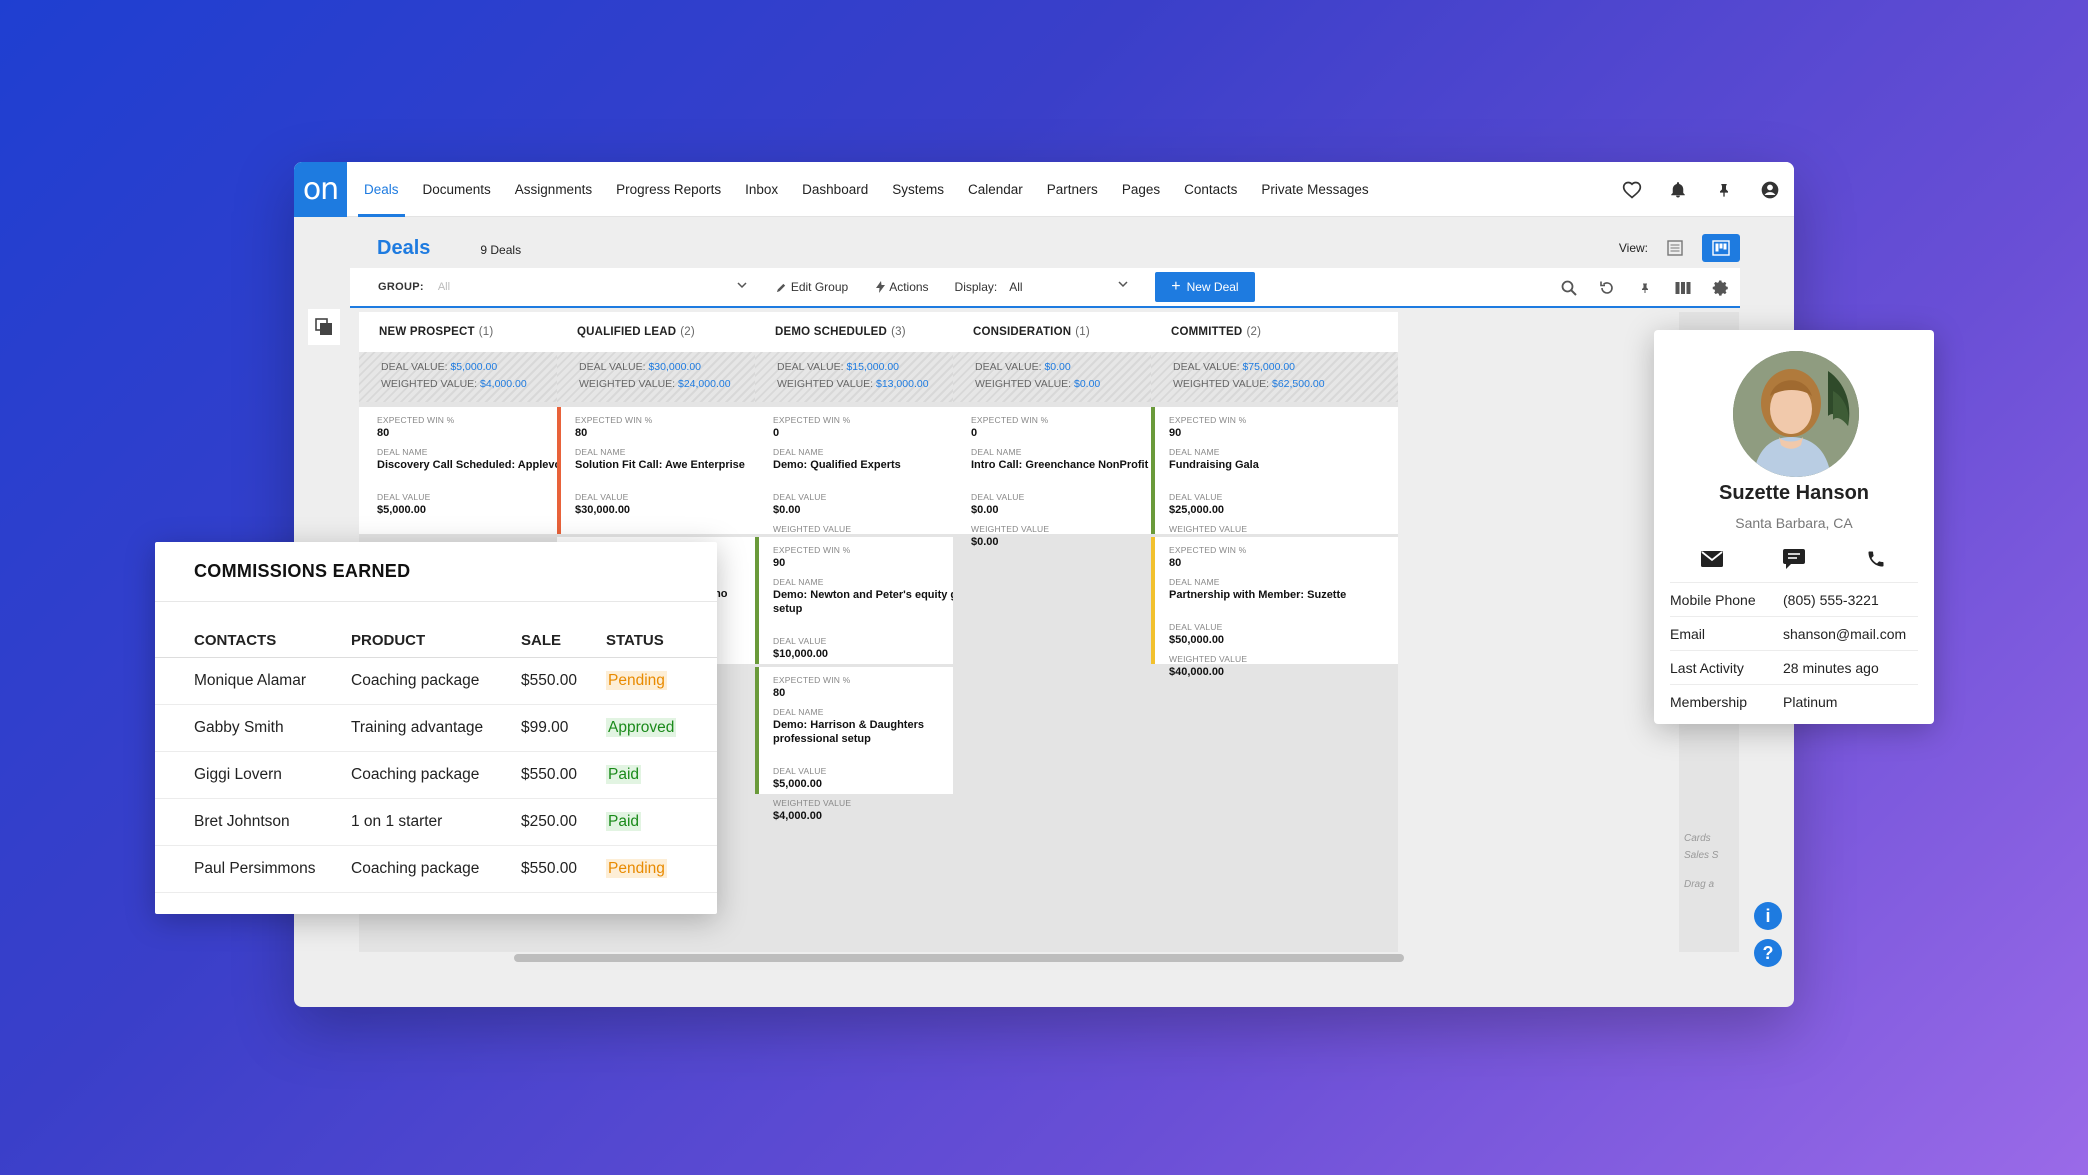 The image size is (2088, 1175). I want to click on user-circle-icon, so click(1770, 190).